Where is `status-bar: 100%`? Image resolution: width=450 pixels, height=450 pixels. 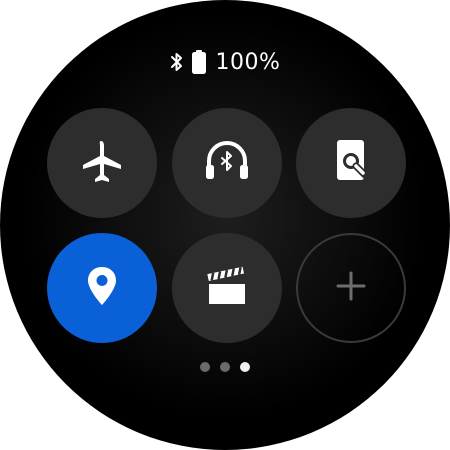
status-bar: 100% is located at coordinates (225, 62).